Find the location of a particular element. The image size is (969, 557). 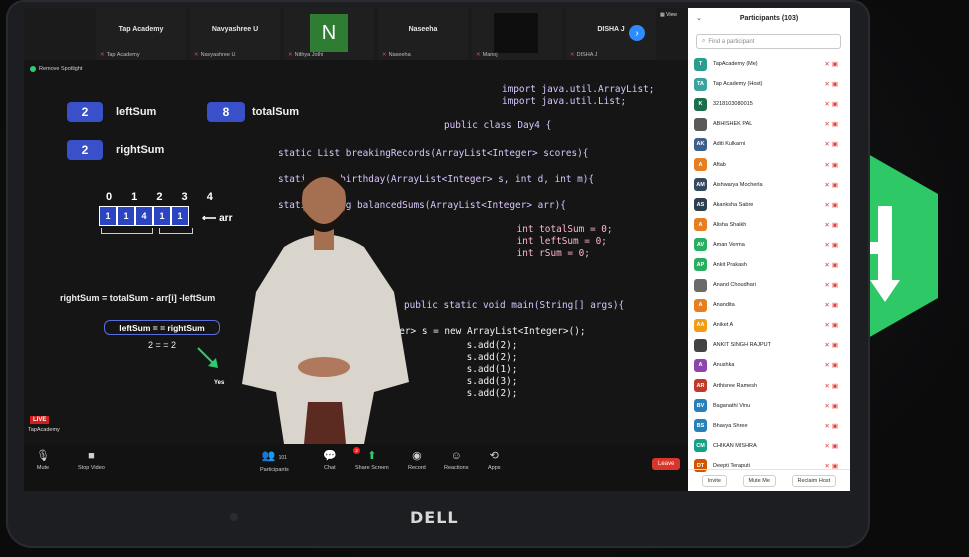

participant-row: A Anushka ✕▣ is located at coordinates (769, 365).